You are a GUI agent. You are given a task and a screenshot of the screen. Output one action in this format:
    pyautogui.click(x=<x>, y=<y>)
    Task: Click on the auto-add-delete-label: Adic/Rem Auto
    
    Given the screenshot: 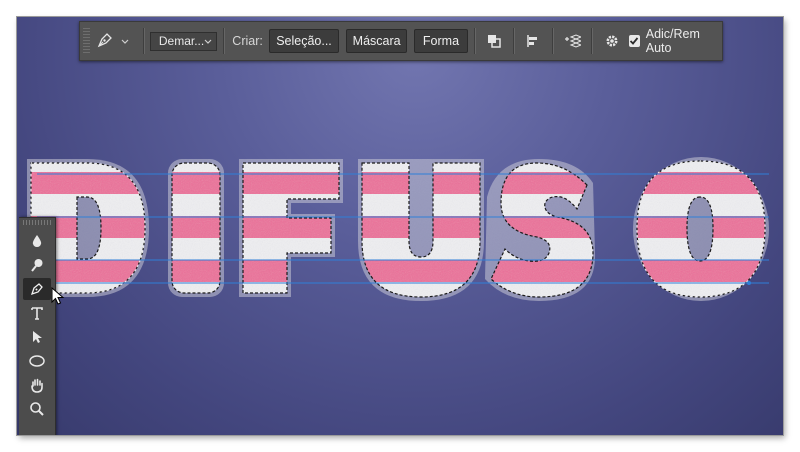 What is the action you would take?
    pyautogui.click(x=672, y=41)
    